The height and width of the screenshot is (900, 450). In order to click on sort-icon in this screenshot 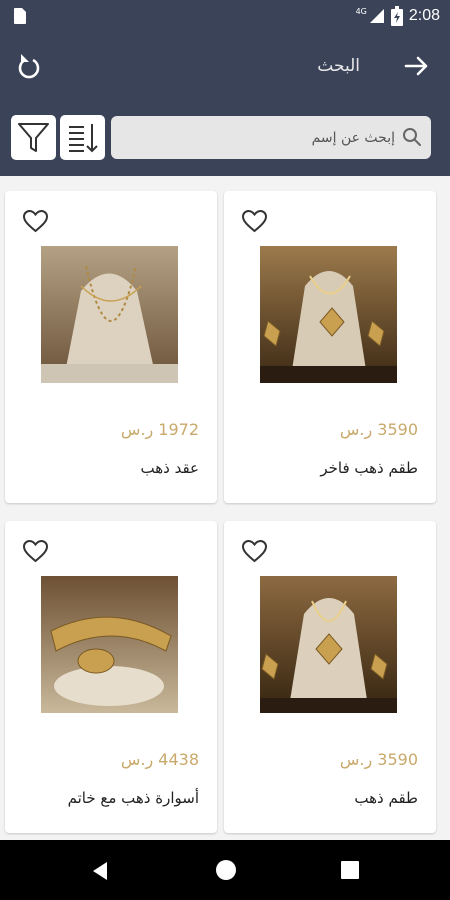, I will do `click(83, 138)`.